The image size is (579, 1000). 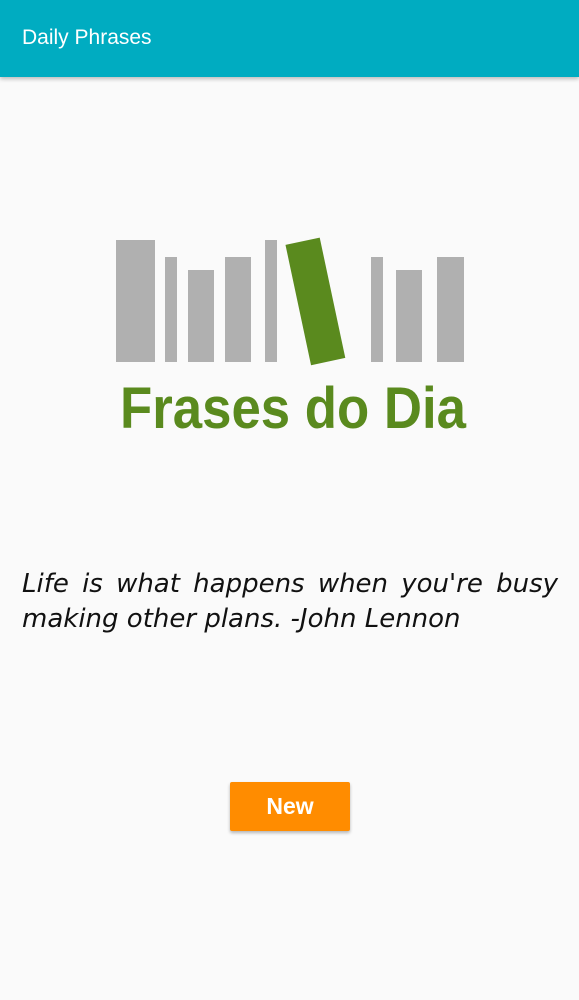 What do you see at coordinates (293, 405) in the screenshot?
I see `logo-text: Frases do Dia` at bounding box center [293, 405].